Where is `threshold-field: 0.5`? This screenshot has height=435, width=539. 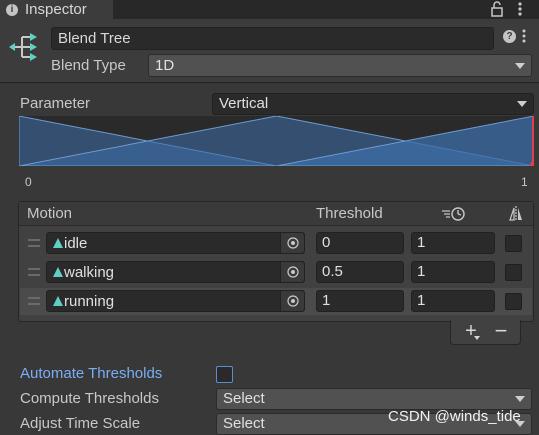 threshold-field: 0.5 is located at coordinates (360, 272).